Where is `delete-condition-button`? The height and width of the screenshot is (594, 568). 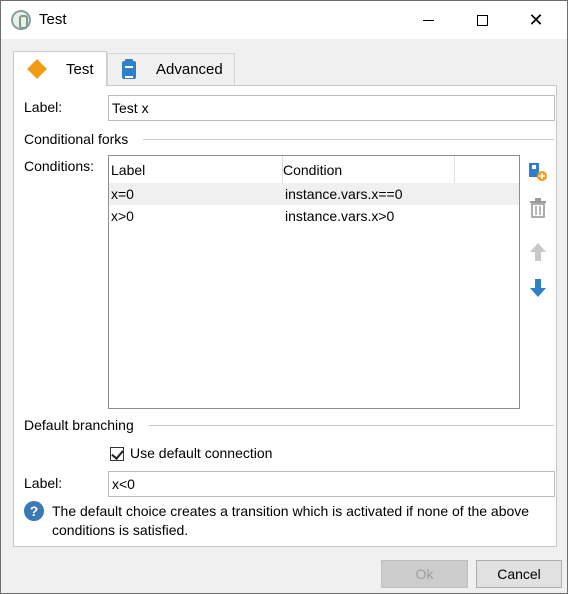
delete-condition-button is located at coordinates (538, 208).